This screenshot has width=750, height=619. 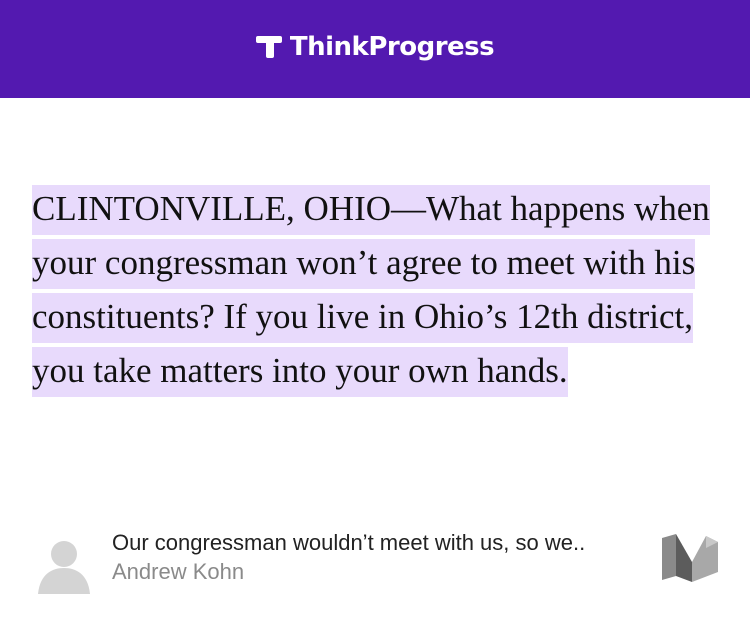 I want to click on default-avatar-icon, so click(x=64, y=562).